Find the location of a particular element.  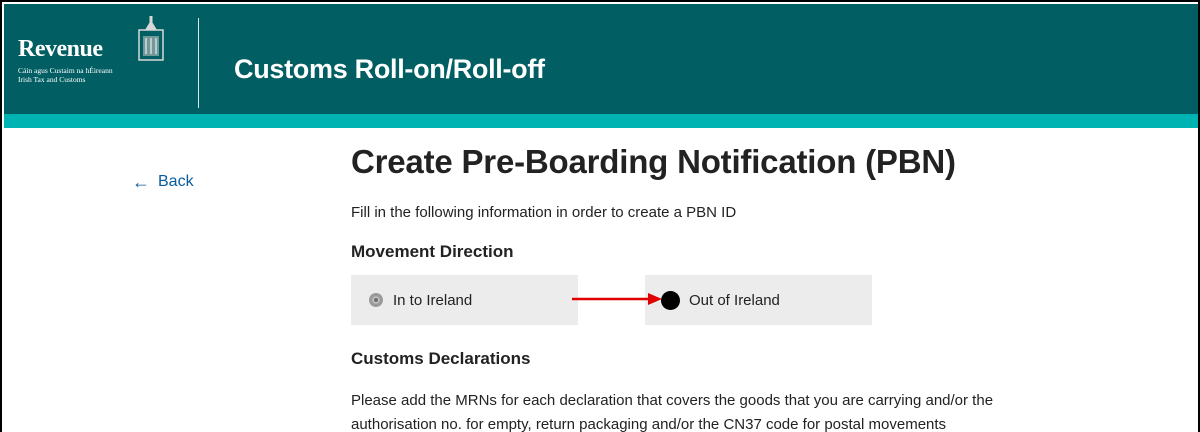

annotation-arrow-icon is located at coordinates (617, 299).